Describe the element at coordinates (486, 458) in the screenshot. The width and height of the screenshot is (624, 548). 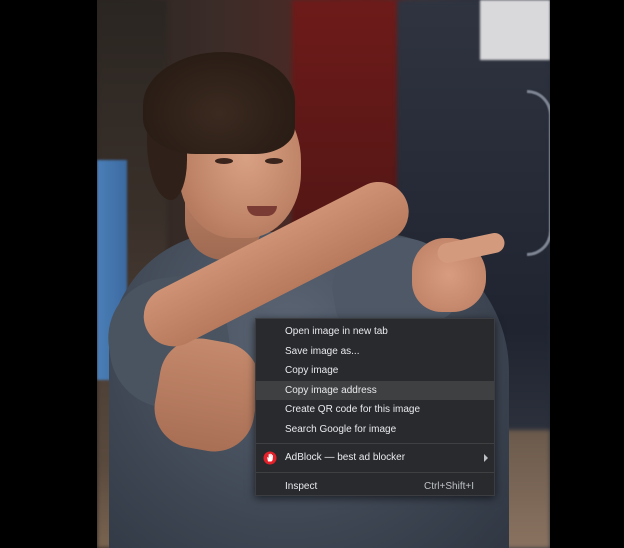
I see `chevron-right-icon` at that location.